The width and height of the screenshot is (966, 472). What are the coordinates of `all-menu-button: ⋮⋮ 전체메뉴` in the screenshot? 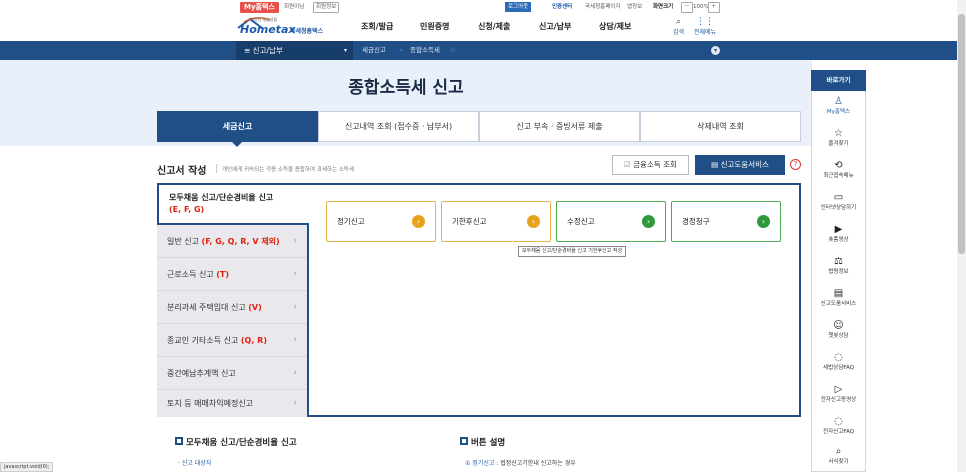 It's located at (705, 27).